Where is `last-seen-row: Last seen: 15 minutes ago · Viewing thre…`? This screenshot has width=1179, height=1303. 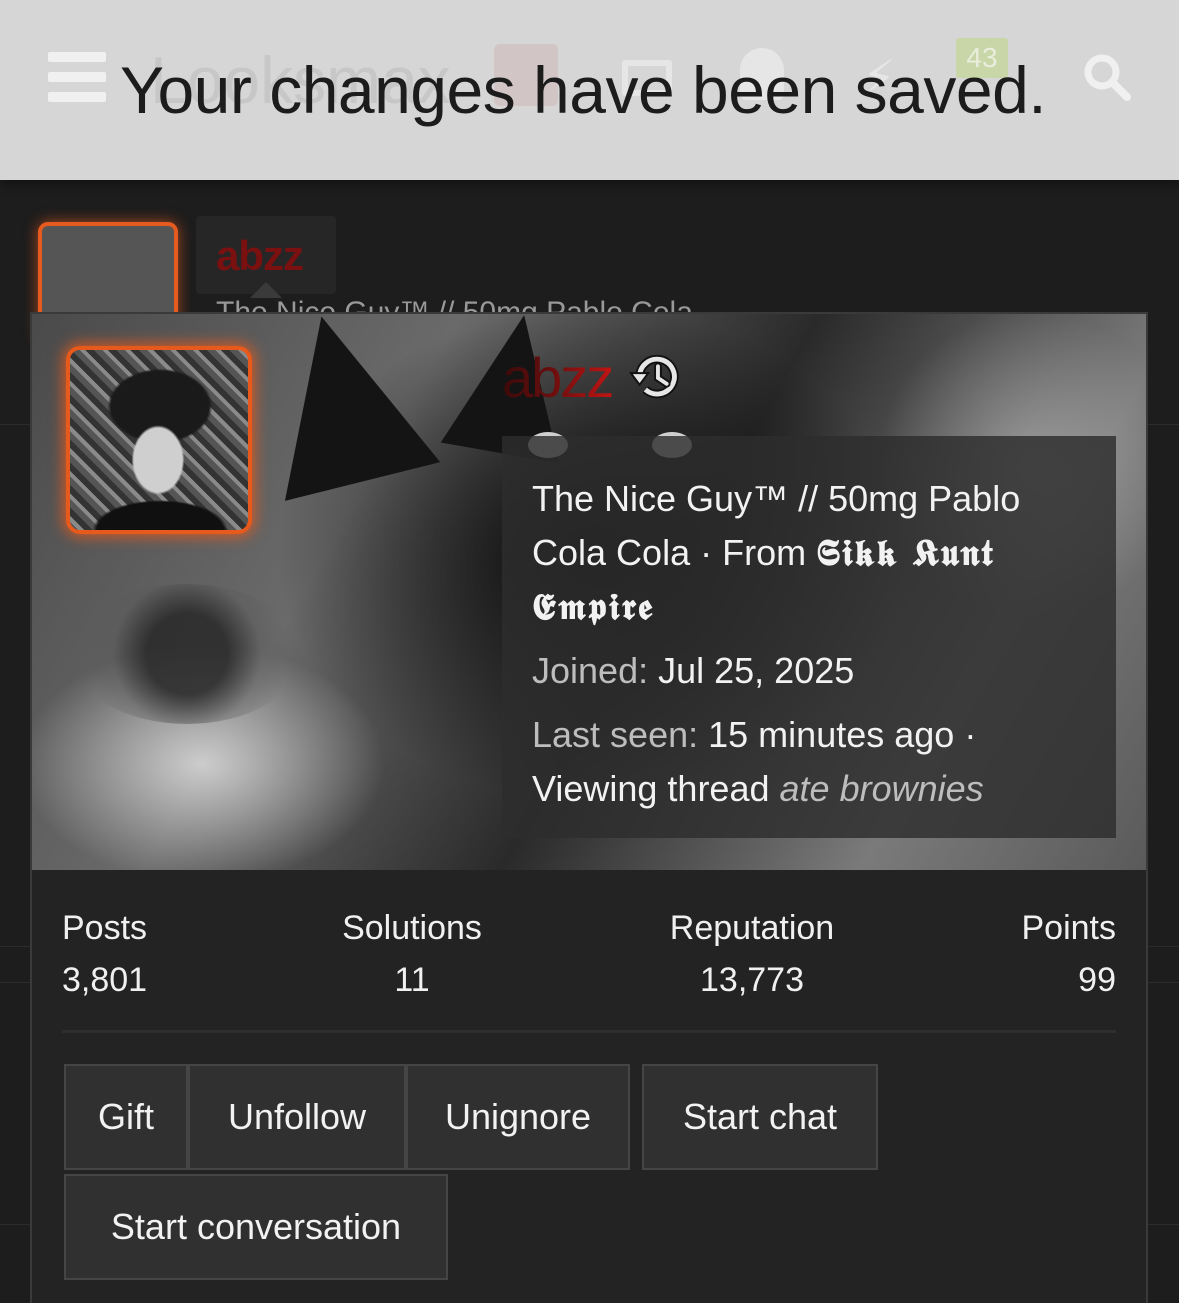
last-seen-row: Last seen: 15 minutes ago · Viewing thre… is located at coordinates (758, 761).